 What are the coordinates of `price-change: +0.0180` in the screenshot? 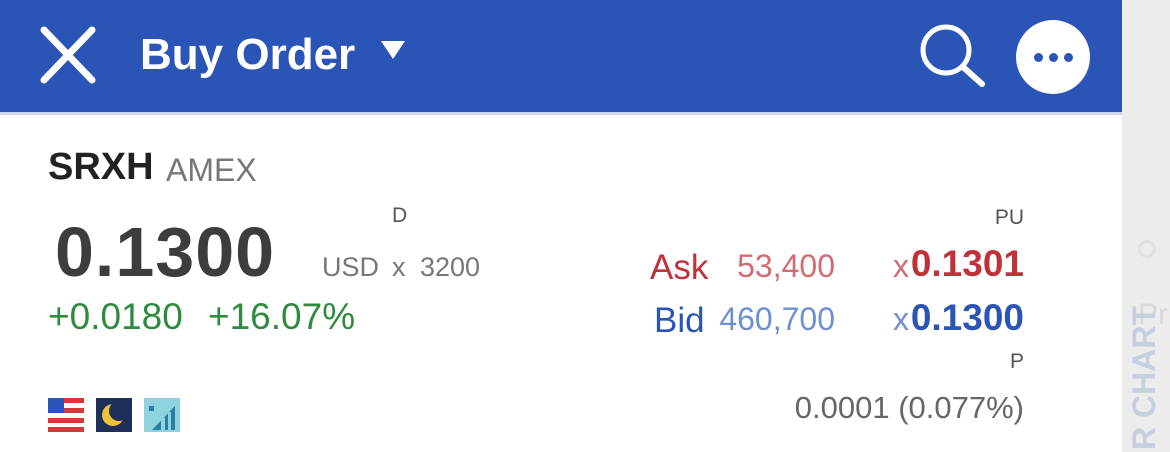 It's located at (115, 316).